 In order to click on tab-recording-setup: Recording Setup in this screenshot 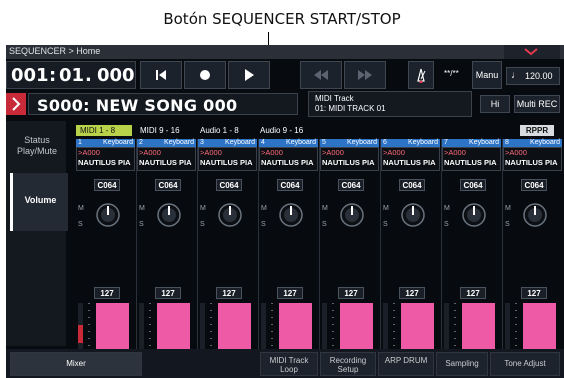, I will do `click(348, 364)`.